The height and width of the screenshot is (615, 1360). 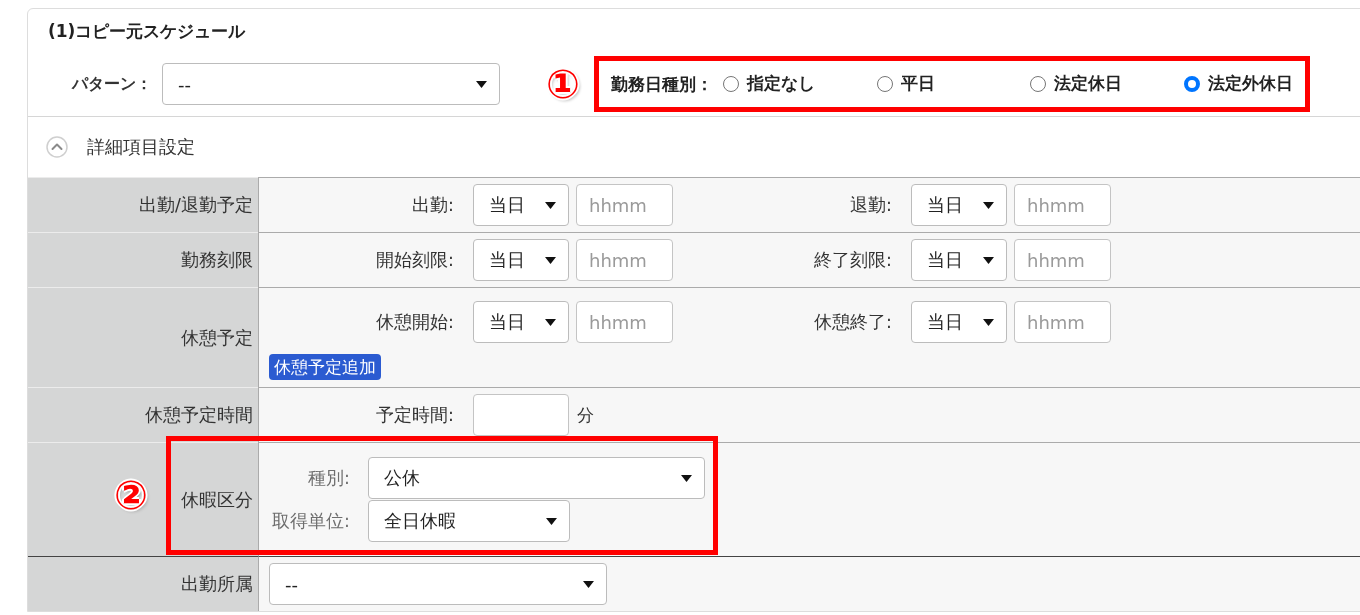 I want to click on field-label: 退勤:, so click(x=870, y=205).